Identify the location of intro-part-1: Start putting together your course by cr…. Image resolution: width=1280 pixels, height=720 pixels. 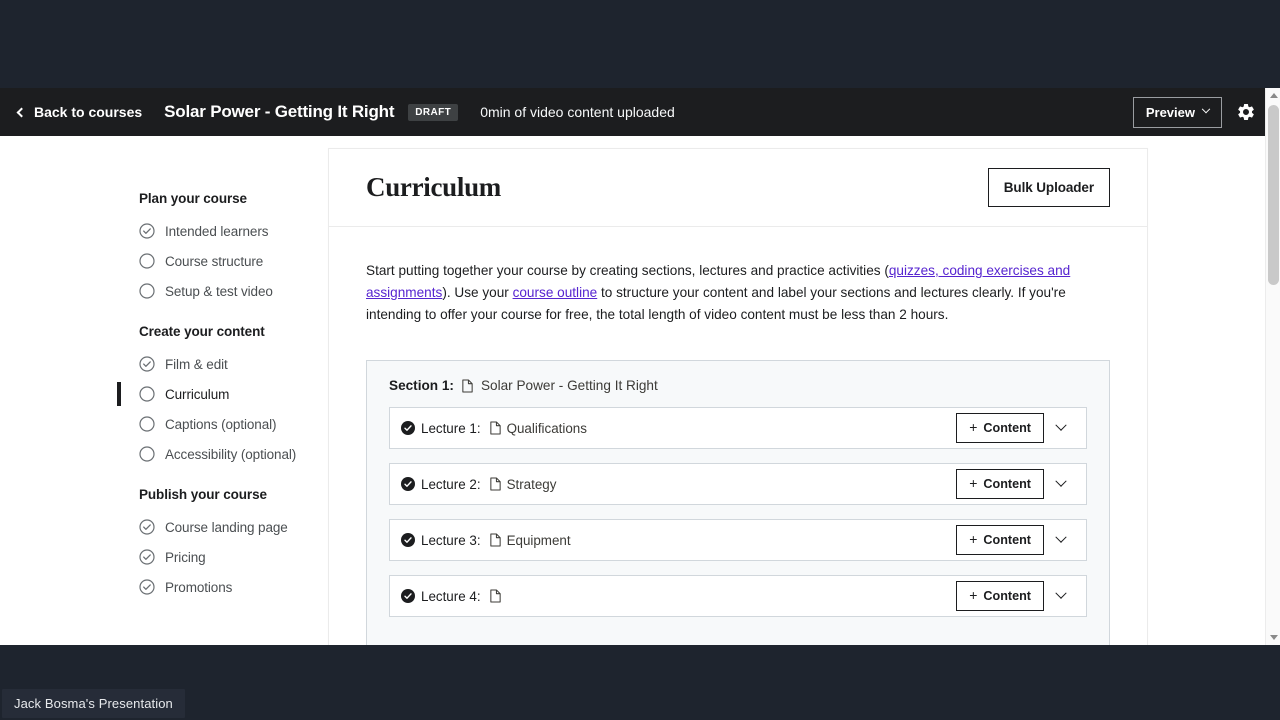
(627, 270).